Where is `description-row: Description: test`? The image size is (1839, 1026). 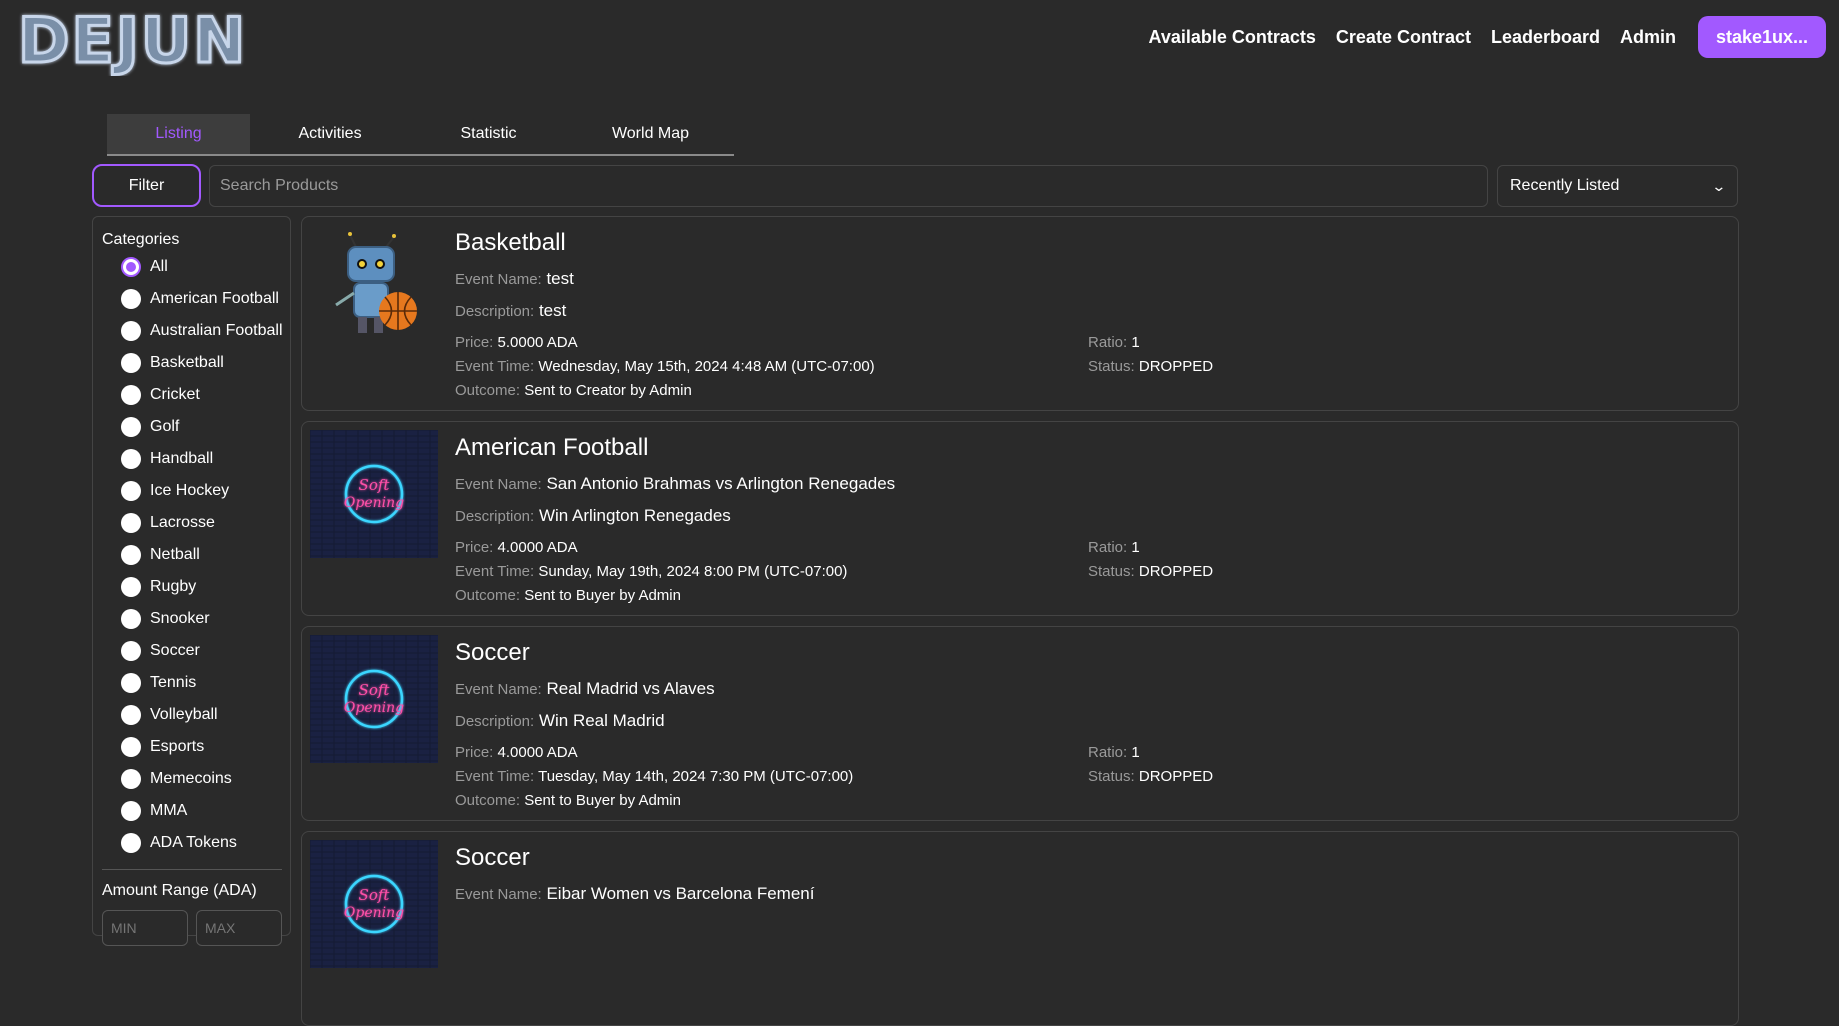 description-row: Description: test is located at coordinates (510, 311).